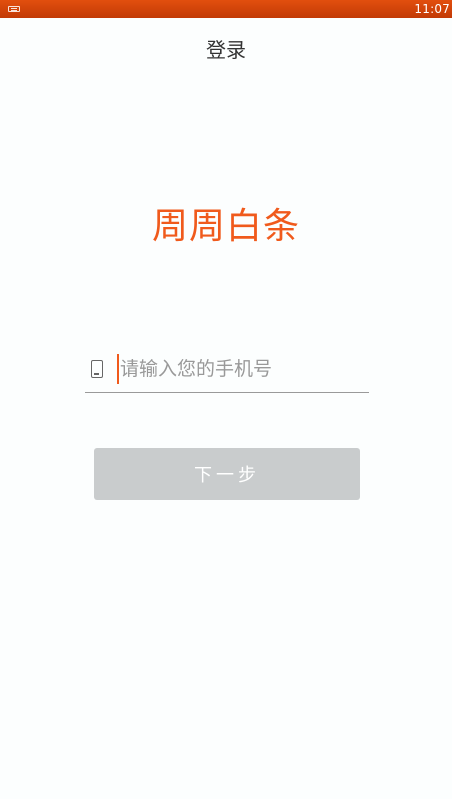 Image resolution: width=452 pixels, height=799 pixels. I want to click on phone-number-input, so click(237, 368).